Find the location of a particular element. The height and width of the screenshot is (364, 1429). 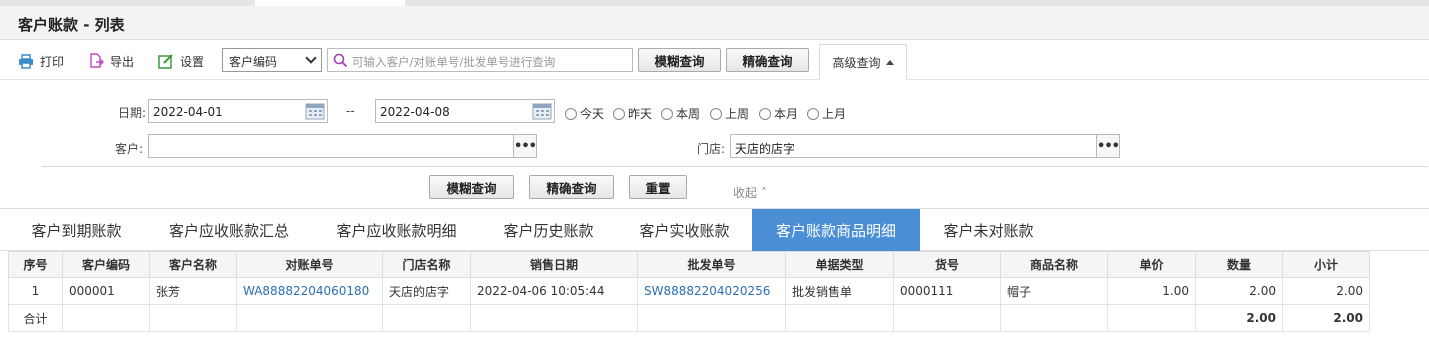

column-header: 对账单号 is located at coordinates (309, 264).